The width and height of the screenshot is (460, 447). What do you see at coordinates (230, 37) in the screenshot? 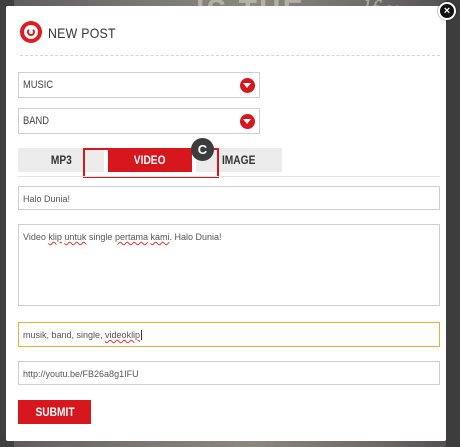
I see `modal-header: NEW POST` at bounding box center [230, 37].